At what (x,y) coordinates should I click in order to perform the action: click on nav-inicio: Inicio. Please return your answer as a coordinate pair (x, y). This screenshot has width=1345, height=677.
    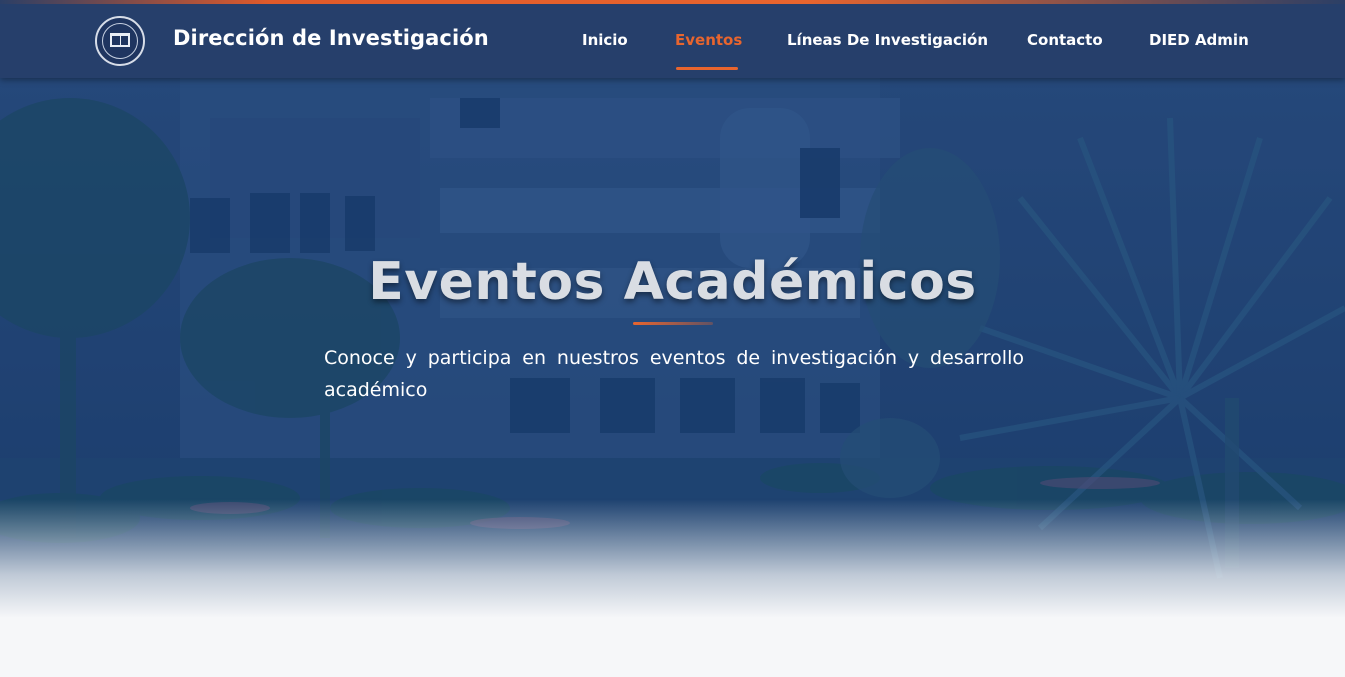
    Looking at the image, I should click on (605, 40).